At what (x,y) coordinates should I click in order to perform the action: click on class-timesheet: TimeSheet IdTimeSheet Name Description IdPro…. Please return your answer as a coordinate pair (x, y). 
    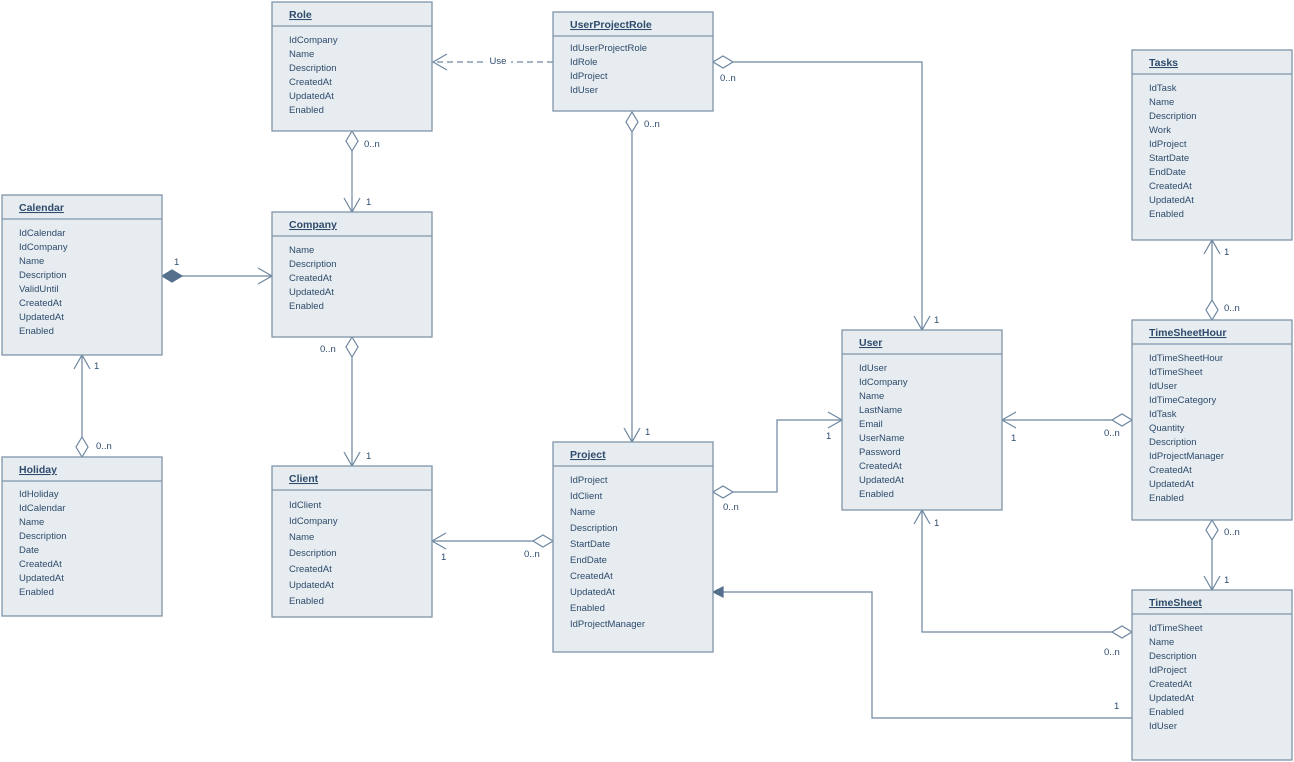
    Looking at the image, I should click on (1212, 675).